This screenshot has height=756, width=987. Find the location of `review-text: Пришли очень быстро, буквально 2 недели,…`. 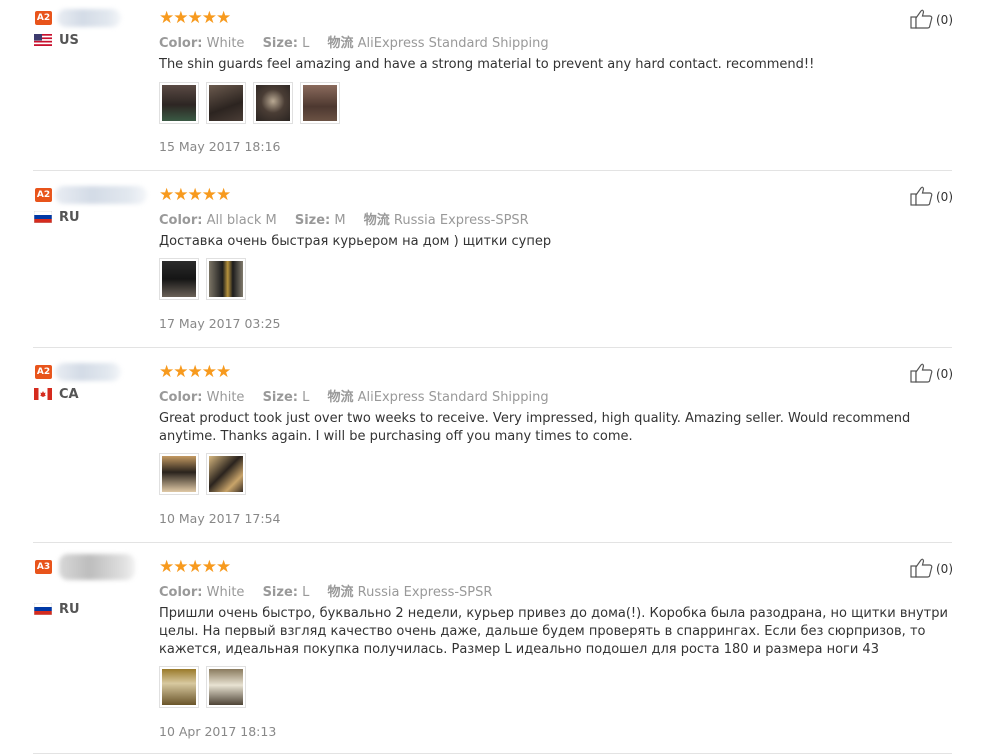

review-text: Пришли очень быстро, буквально 2 недели,… is located at coordinates (553, 631).